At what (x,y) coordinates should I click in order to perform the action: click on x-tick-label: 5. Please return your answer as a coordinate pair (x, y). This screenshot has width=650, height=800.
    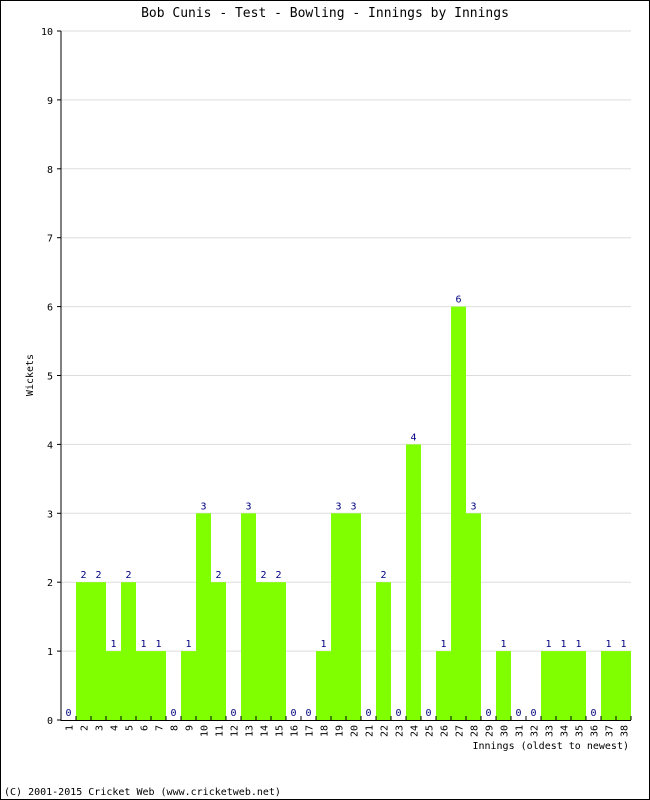
    Looking at the image, I should click on (130, 728).